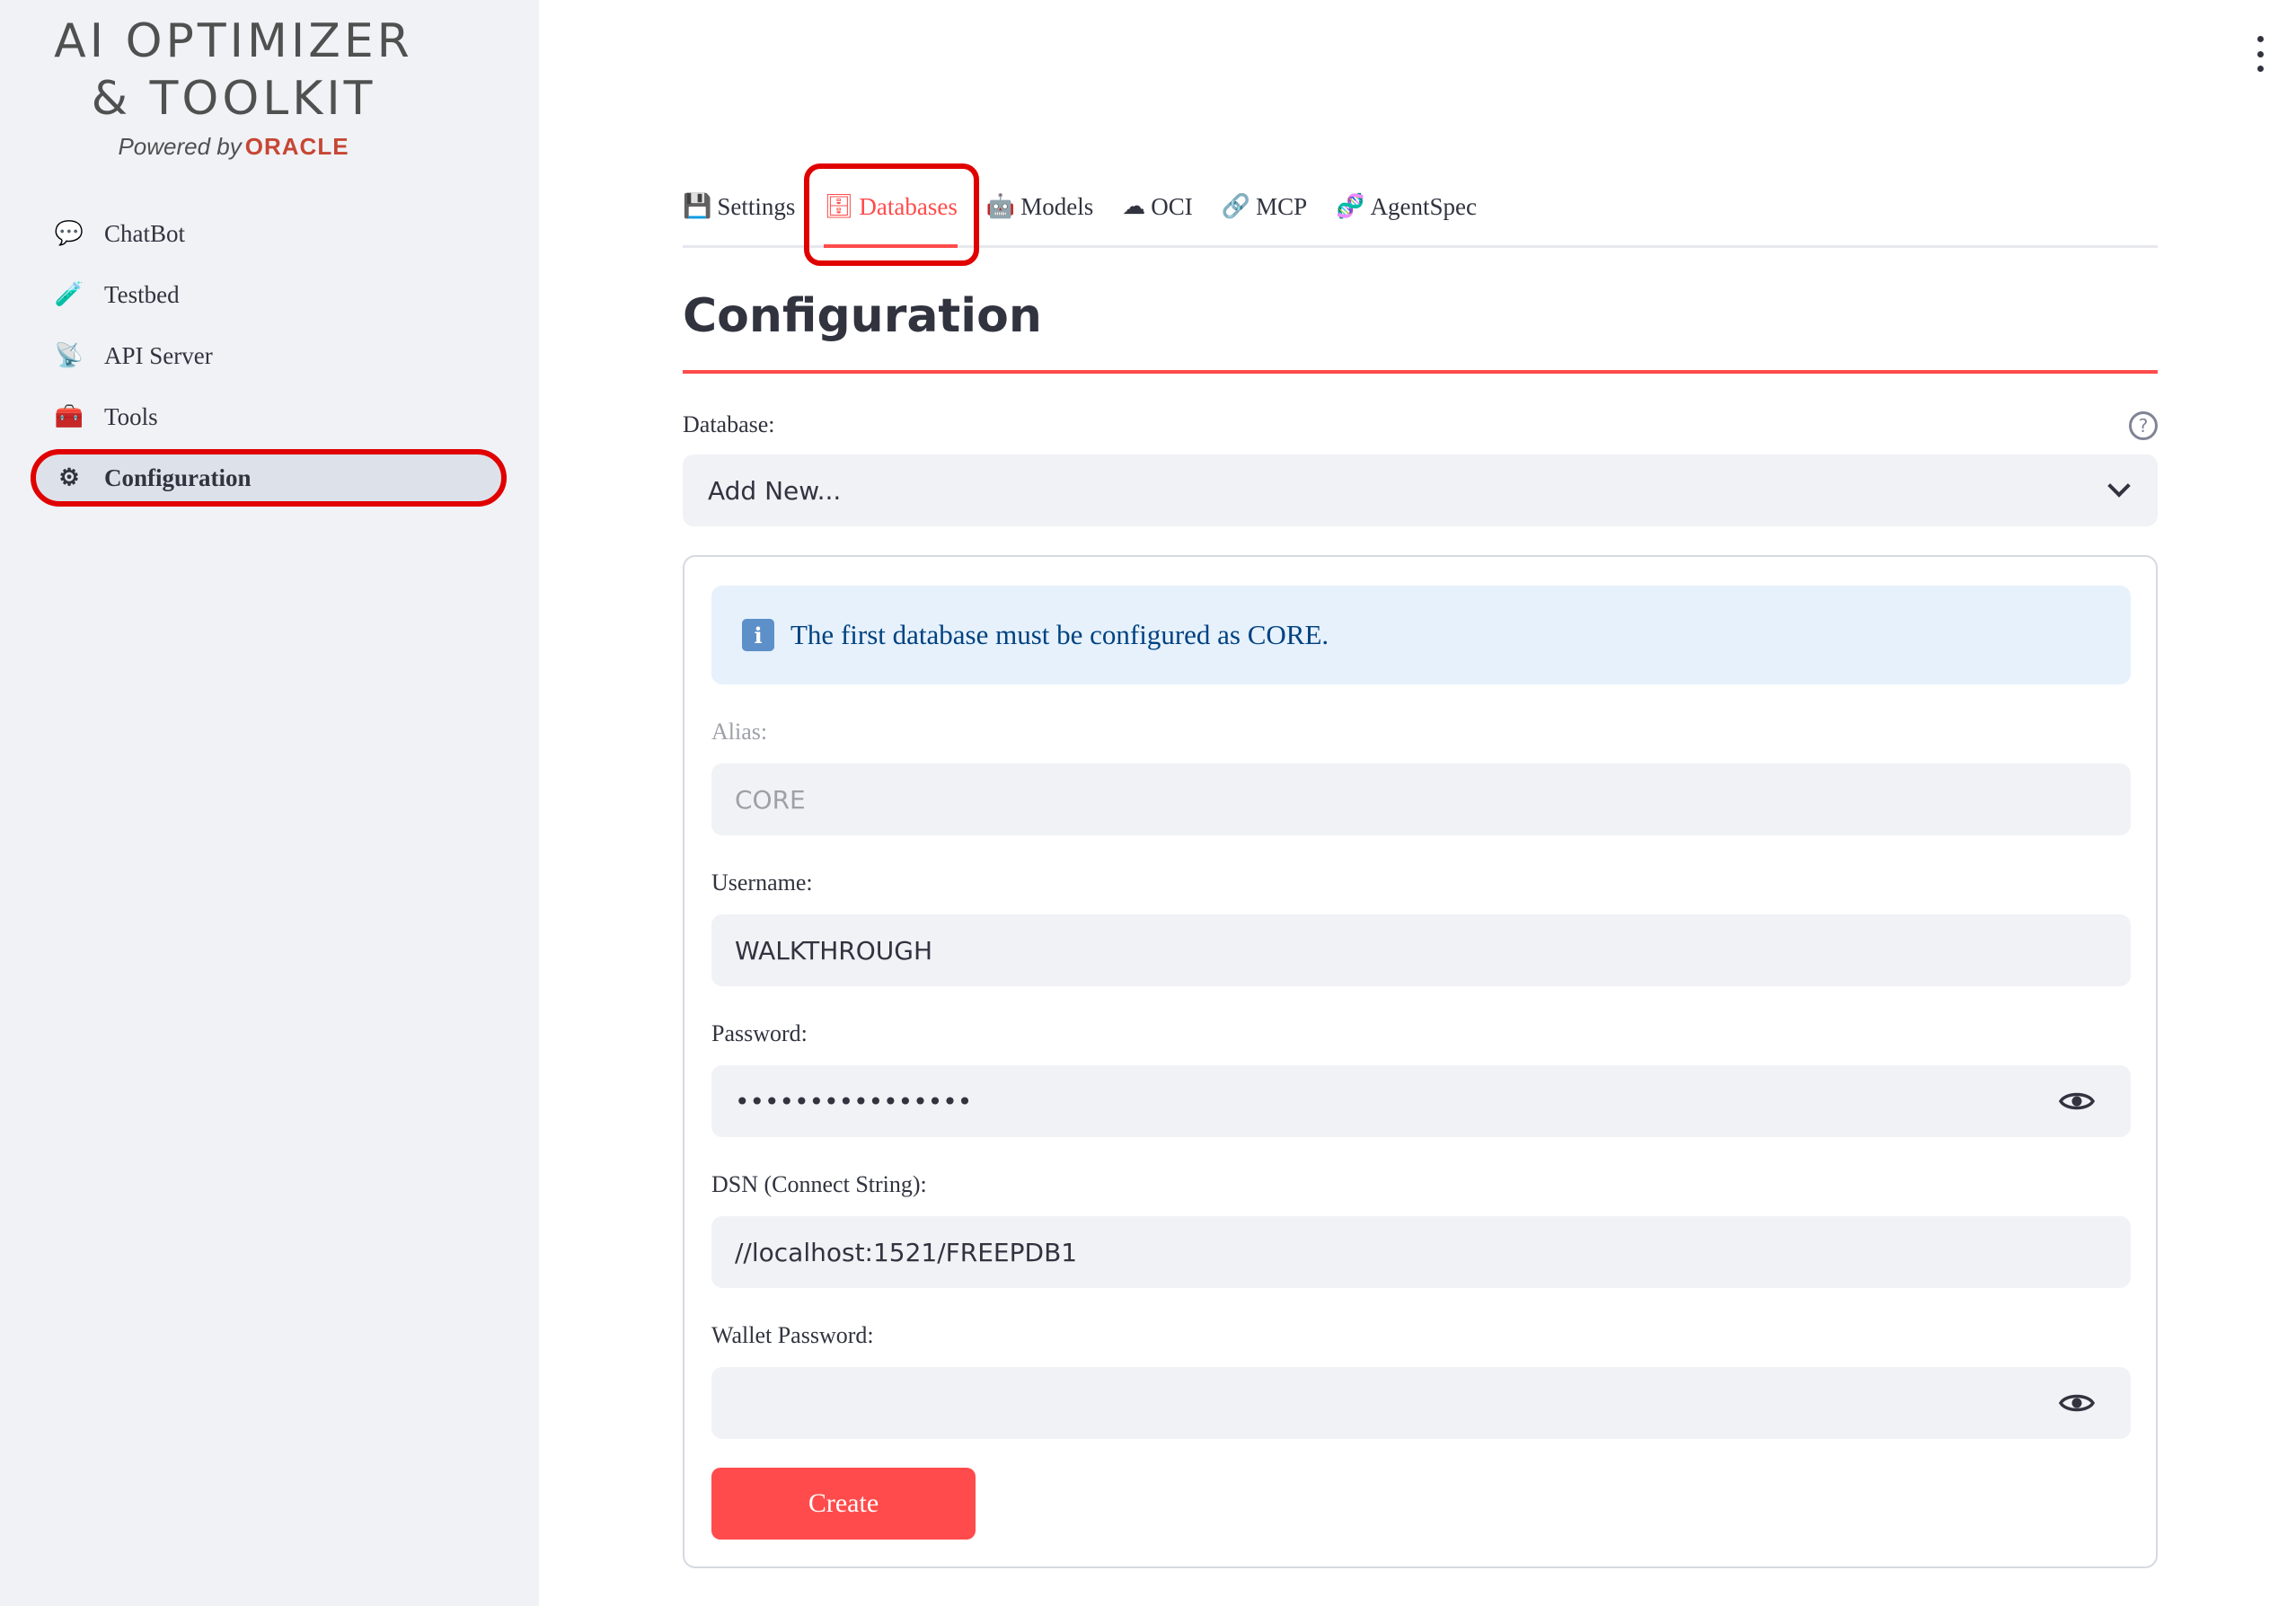 The height and width of the screenshot is (1606, 2296). What do you see at coordinates (1057, 206) in the screenshot?
I see `tab-label: Models` at bounding box center [1057, 206].